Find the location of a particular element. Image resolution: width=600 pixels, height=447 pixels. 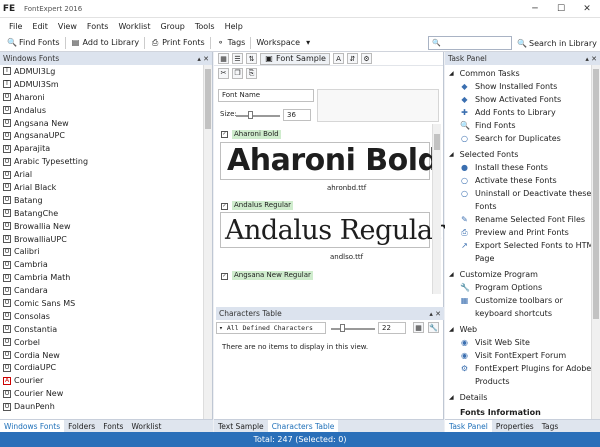

text-style-icon: A is located at coordinates (338, 58).